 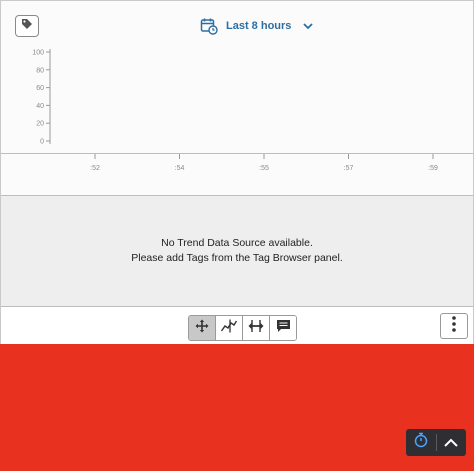 I want to click on tag-icon, so click(x=27, y=26).